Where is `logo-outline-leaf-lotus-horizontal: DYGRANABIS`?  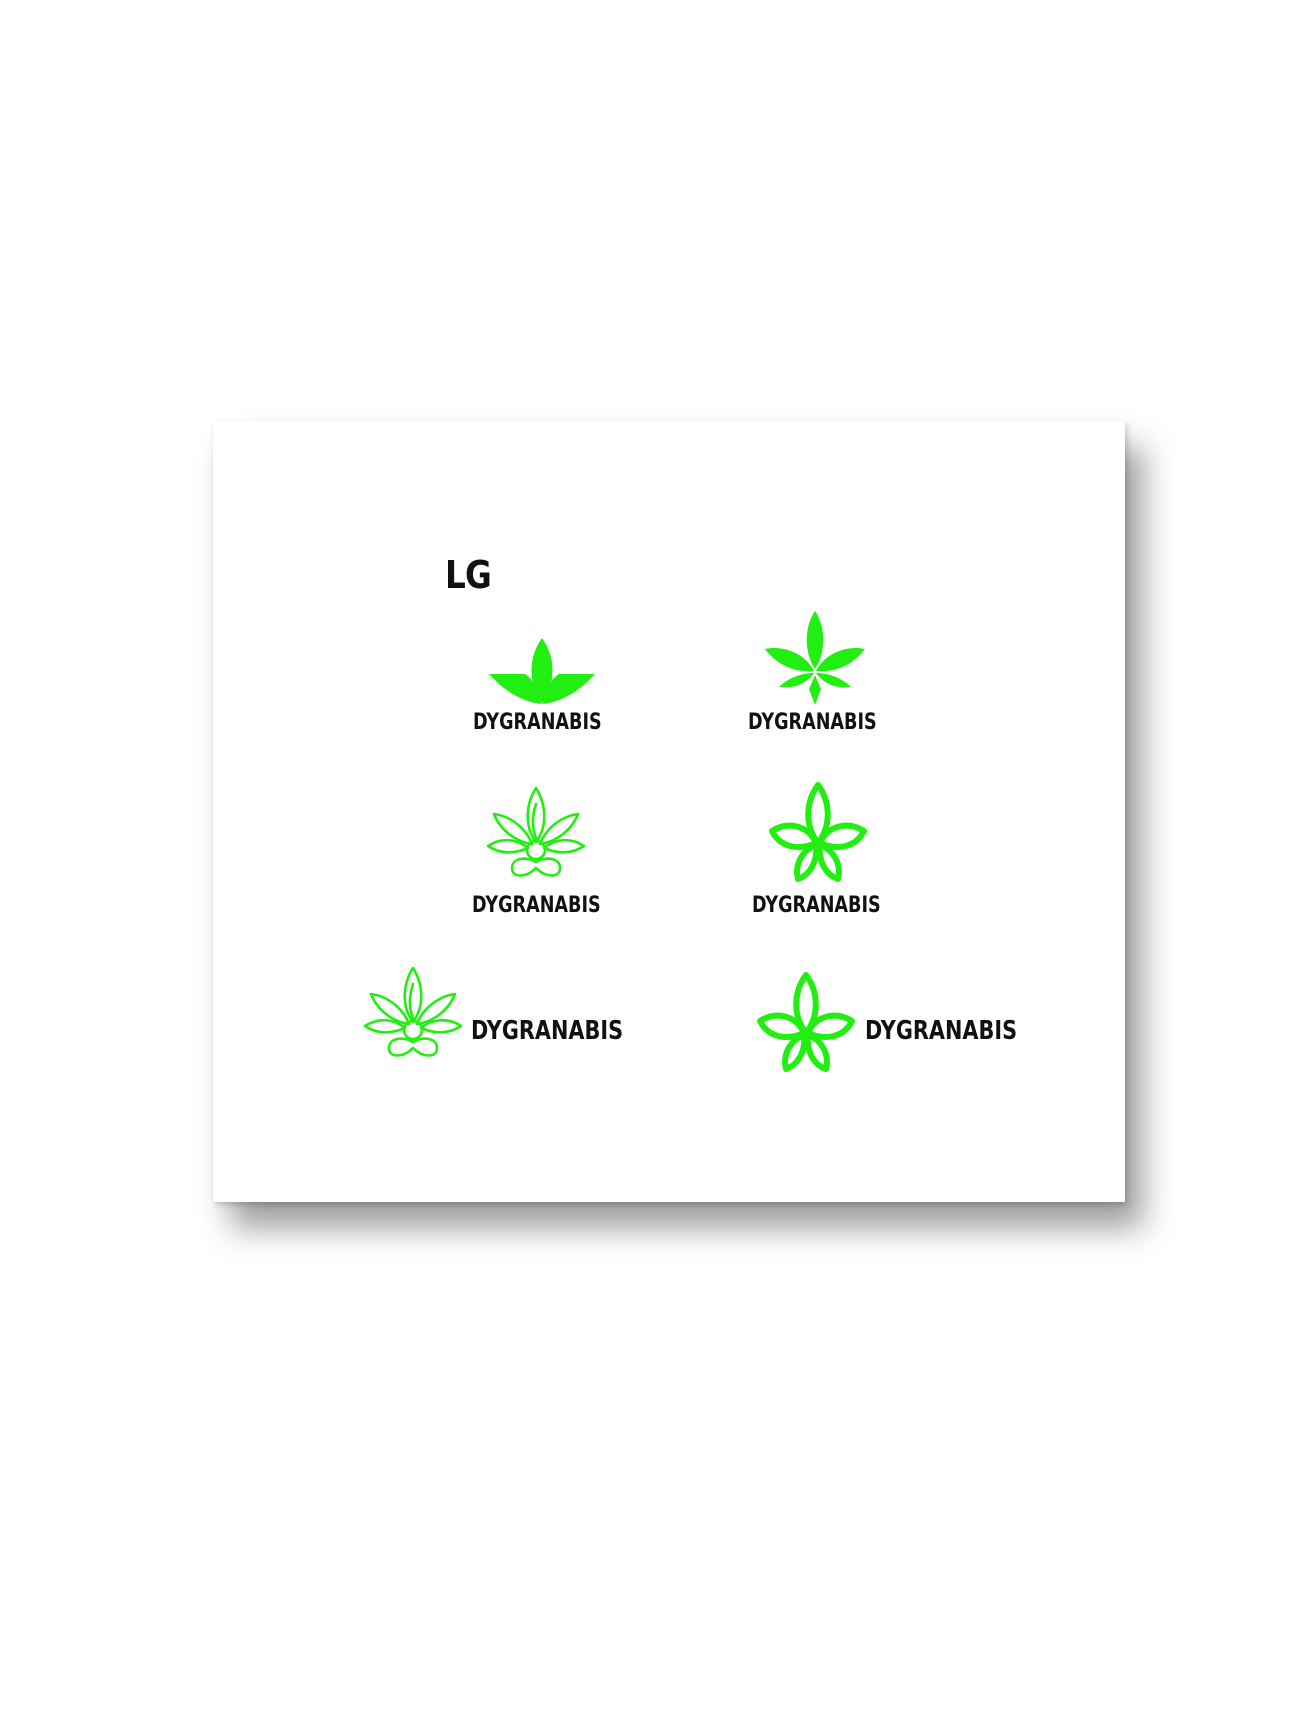
logo-outline-leaf-lotus-horizontal: DYGRANABIS is located at coordinates (493, 1018).